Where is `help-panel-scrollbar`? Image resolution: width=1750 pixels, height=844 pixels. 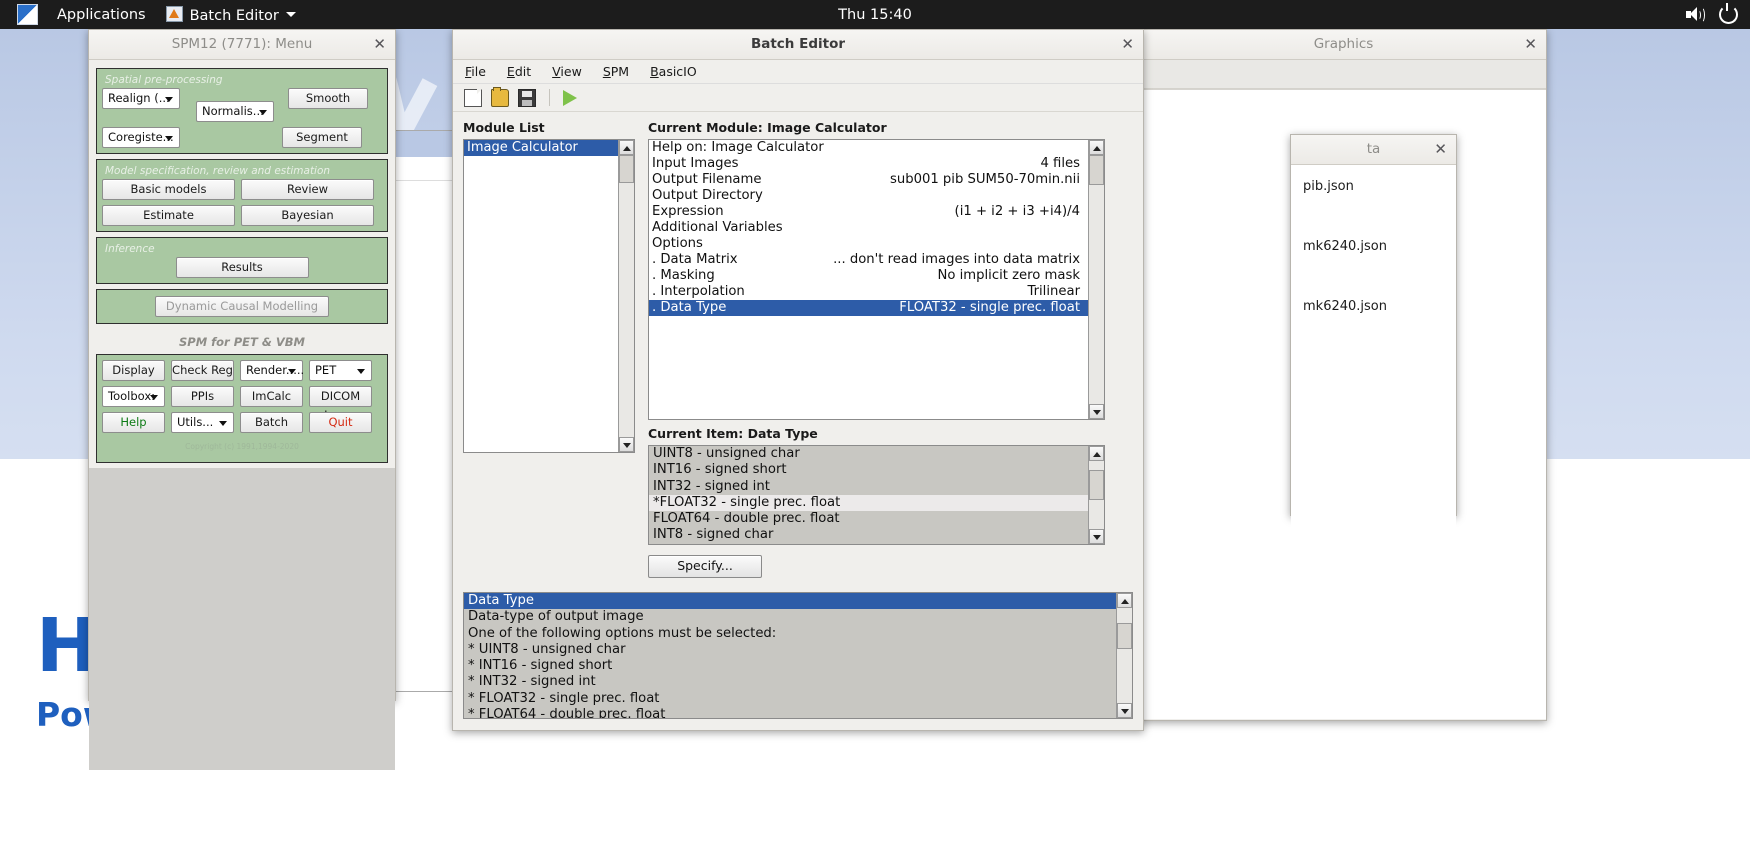 help-panel-scrollbar is located at coordinates (1124, 655).